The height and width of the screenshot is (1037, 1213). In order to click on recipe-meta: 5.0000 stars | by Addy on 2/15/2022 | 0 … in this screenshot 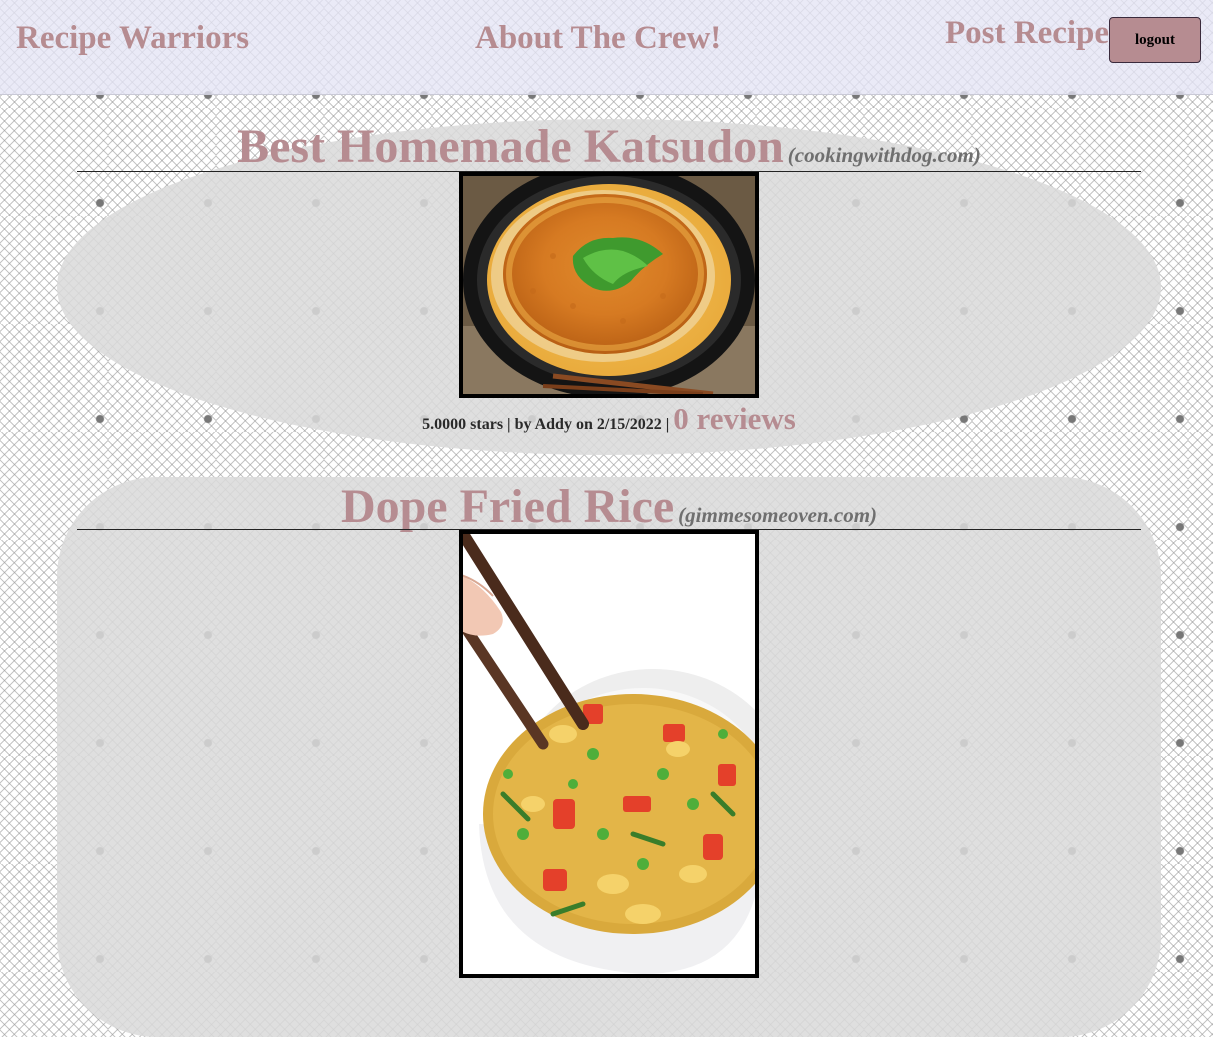, I will do `click(609, 419)`.